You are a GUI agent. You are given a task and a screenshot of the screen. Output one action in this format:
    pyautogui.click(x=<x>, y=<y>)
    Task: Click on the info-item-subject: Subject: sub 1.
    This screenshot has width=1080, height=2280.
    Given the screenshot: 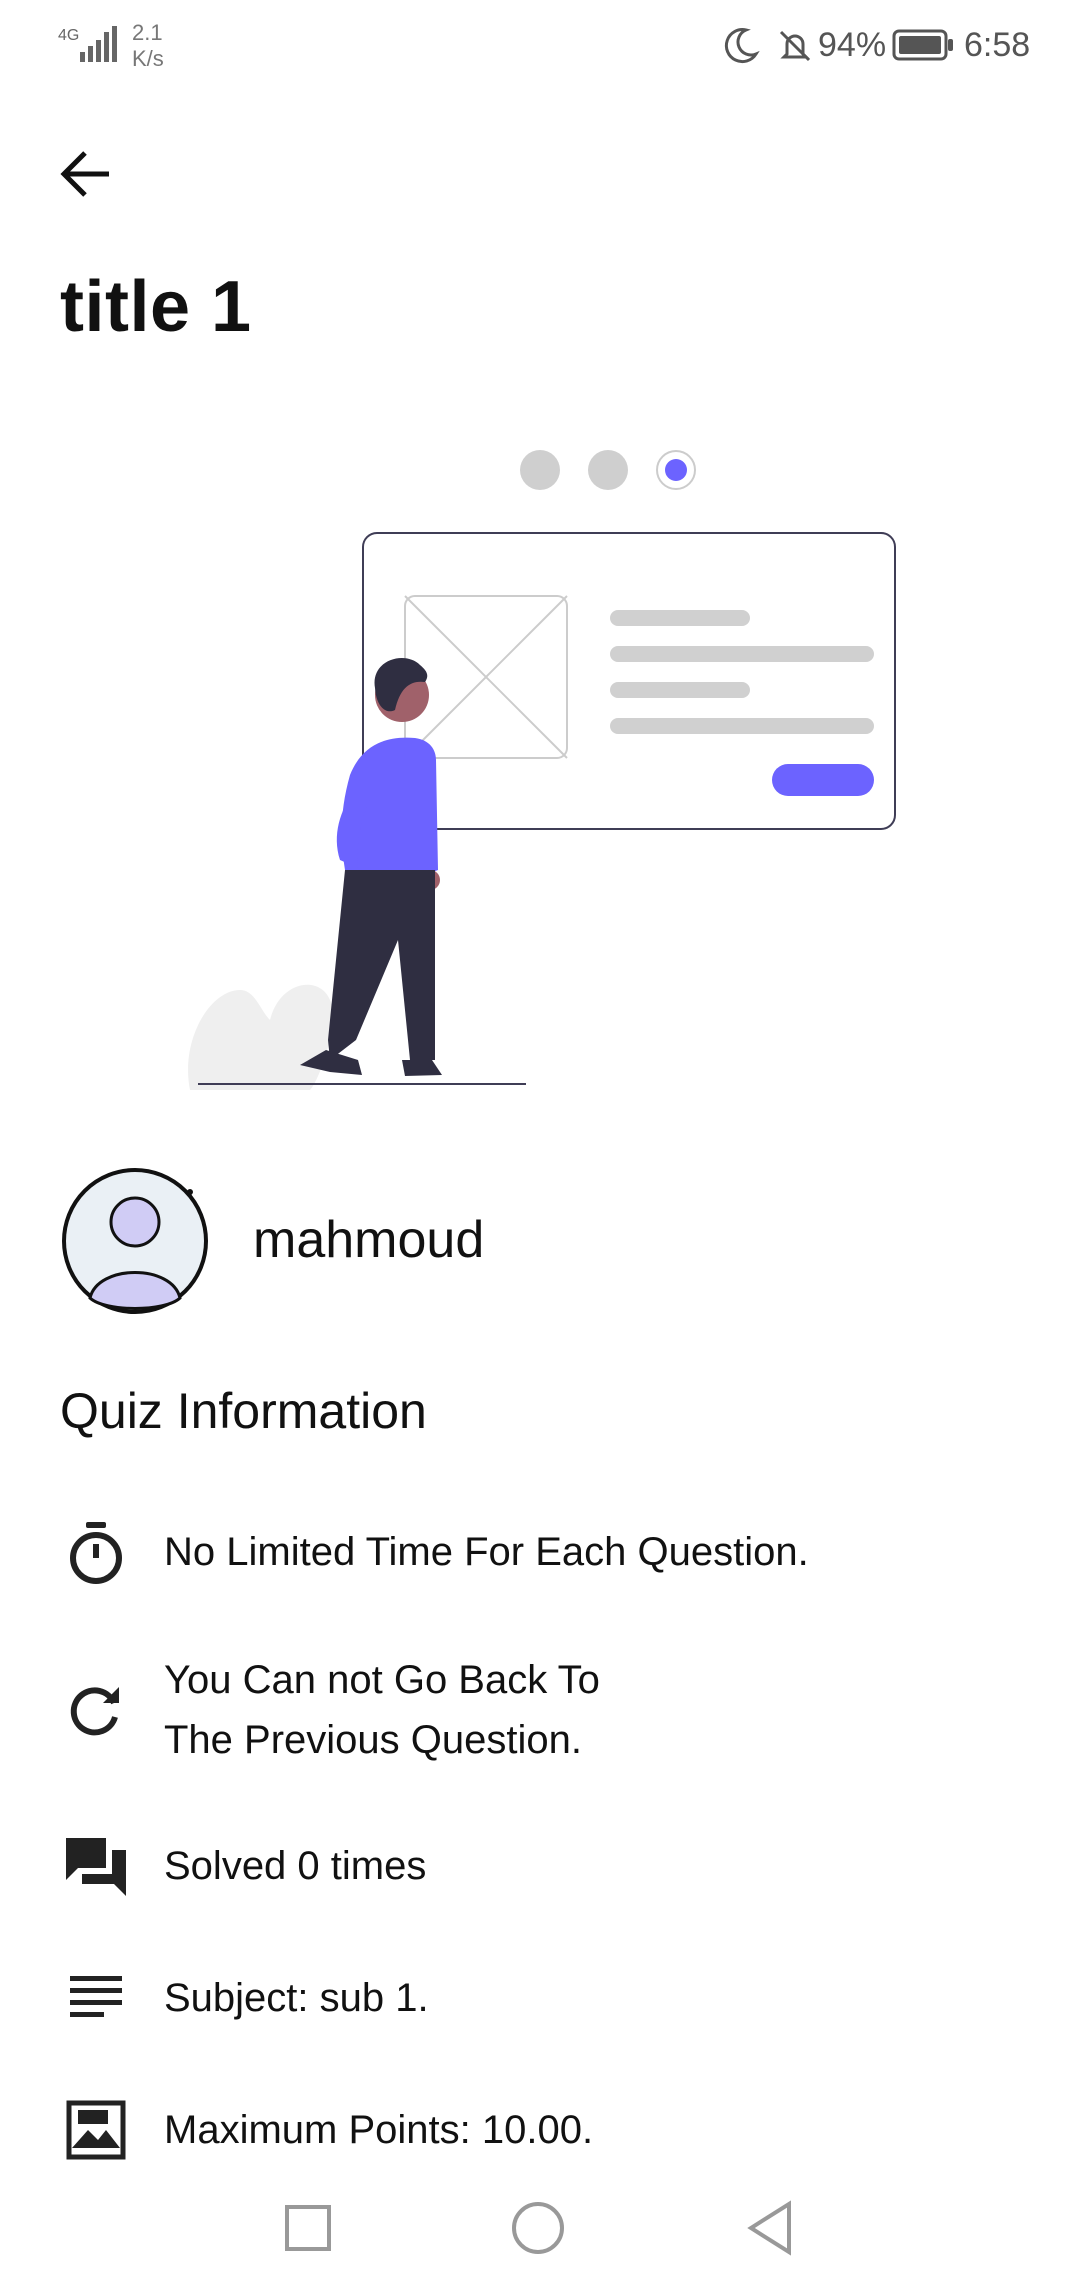 What is the action you would take?
    pyautogui.click(x=550, y=1998)
    